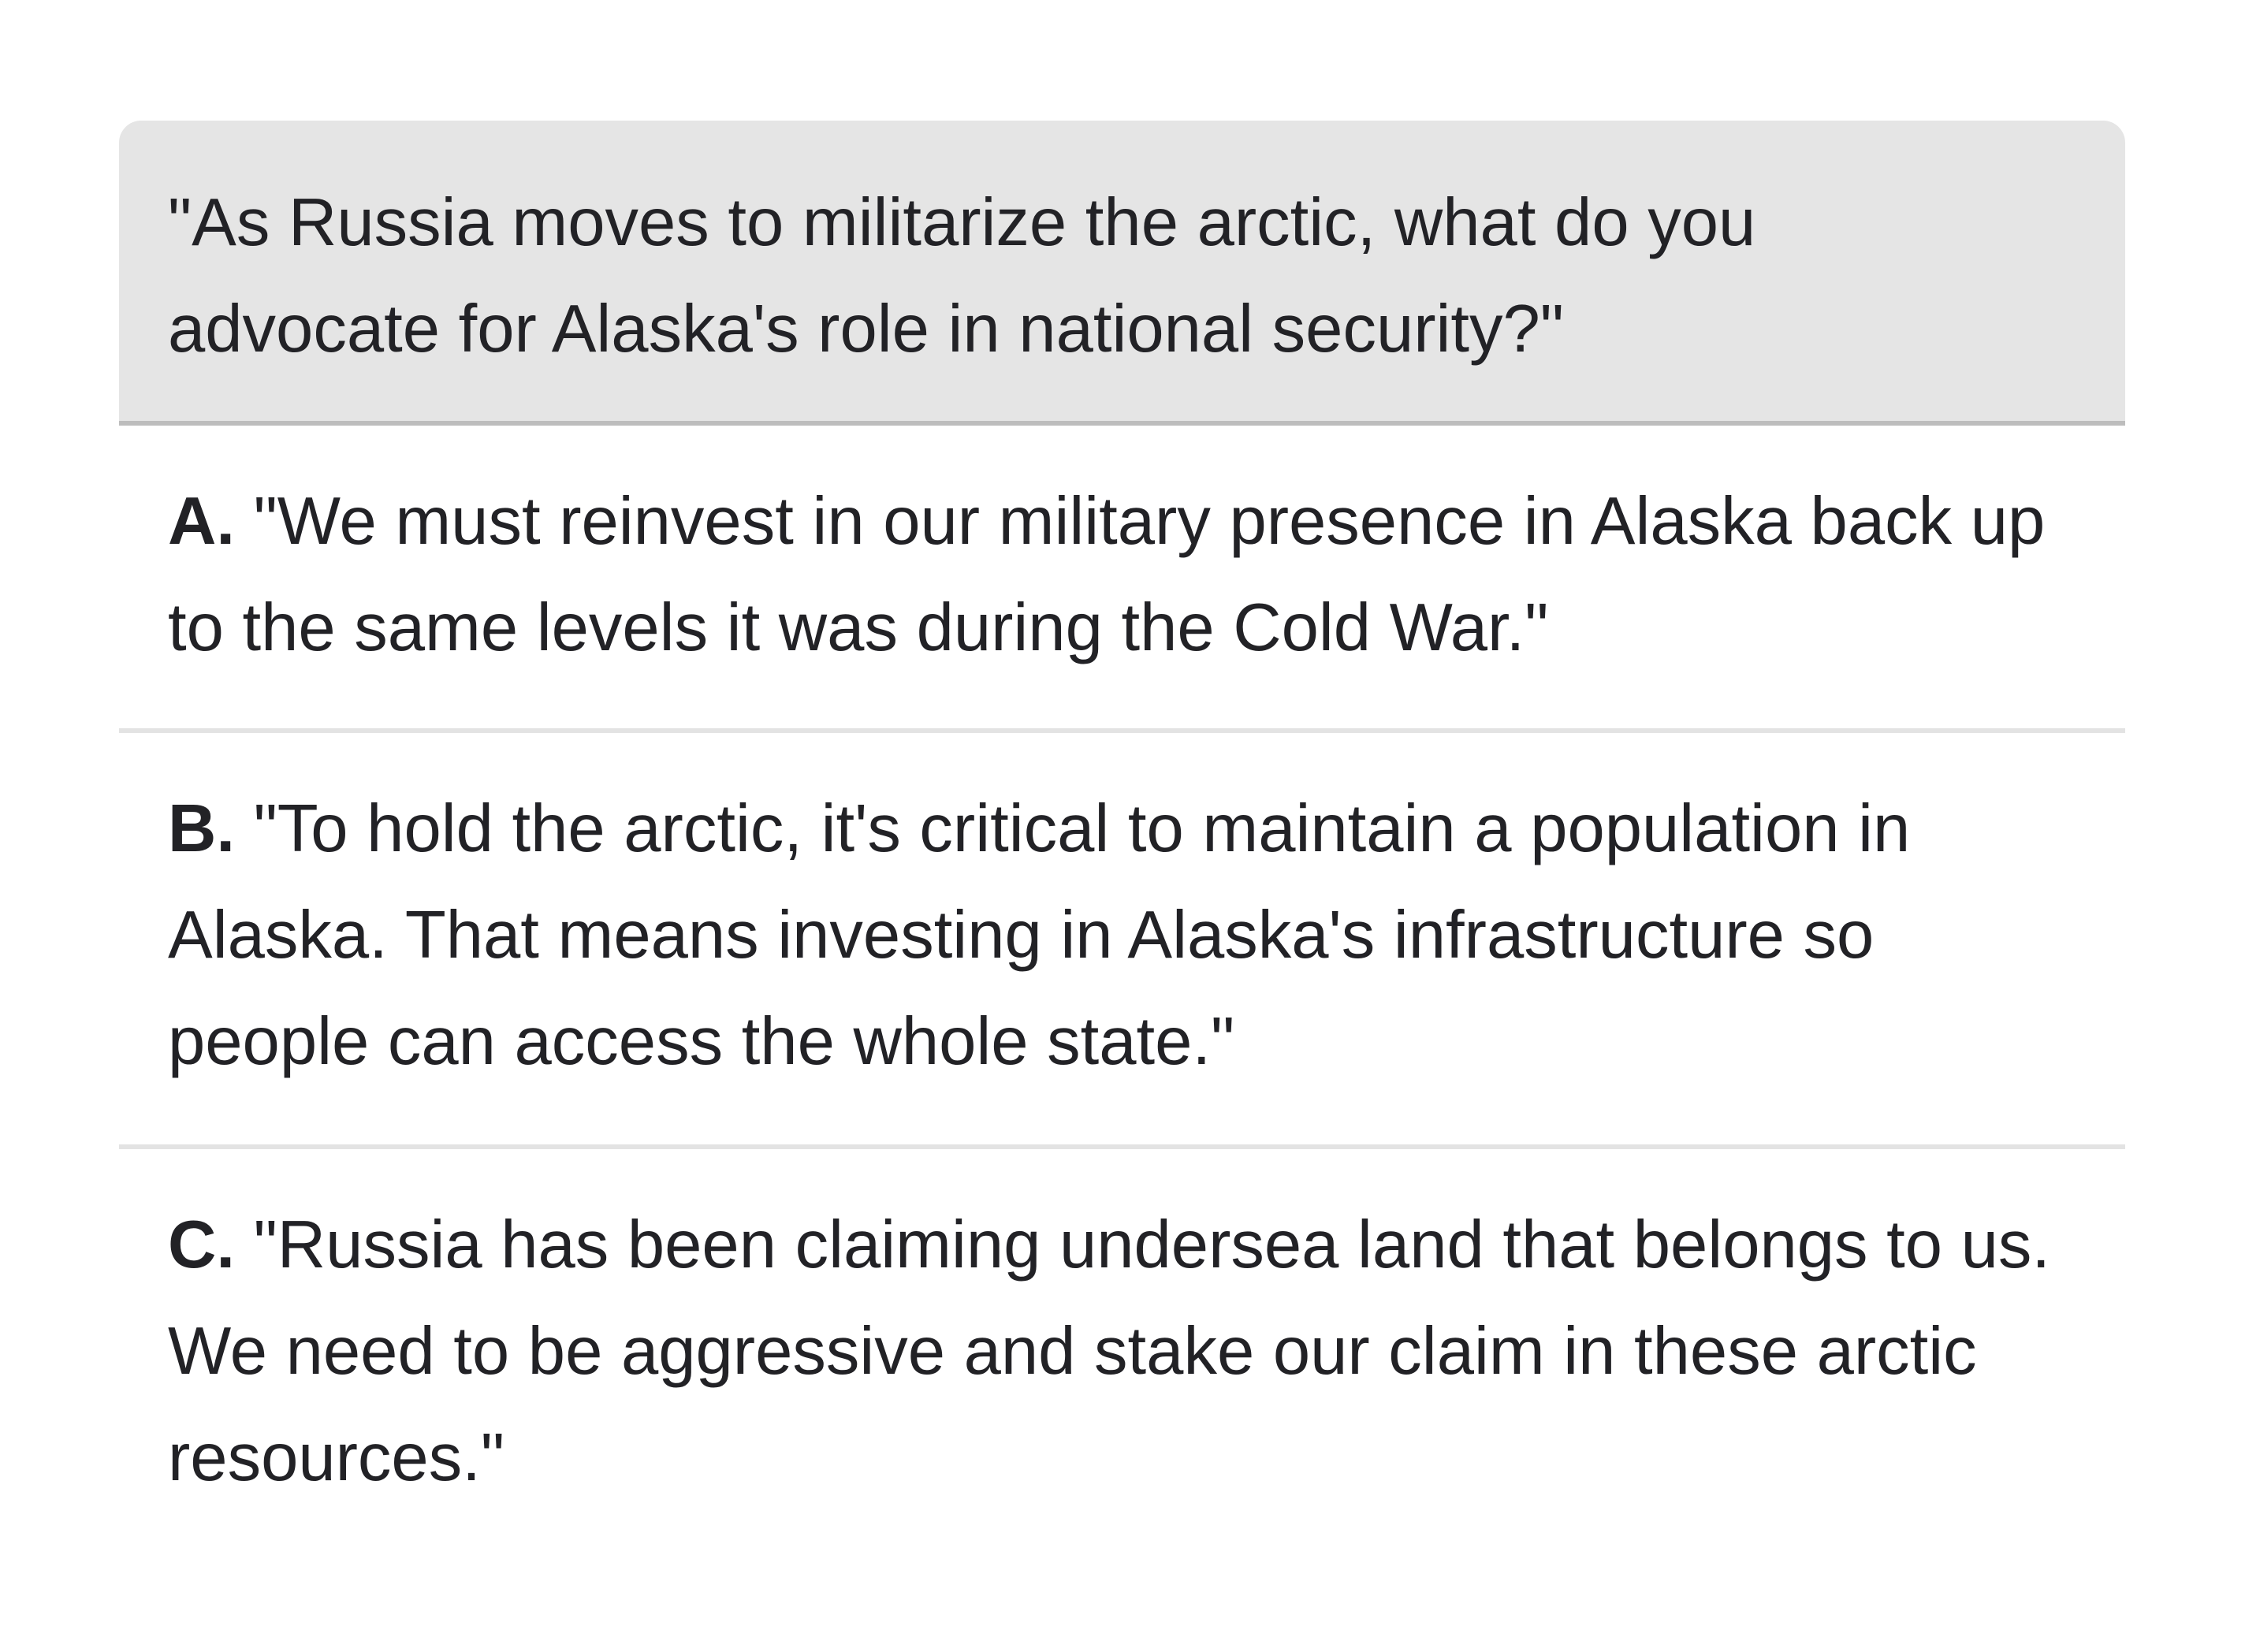 This screenshot has width=2245, height=1652. I want to click on option-letter: C., so click(201, 1244).